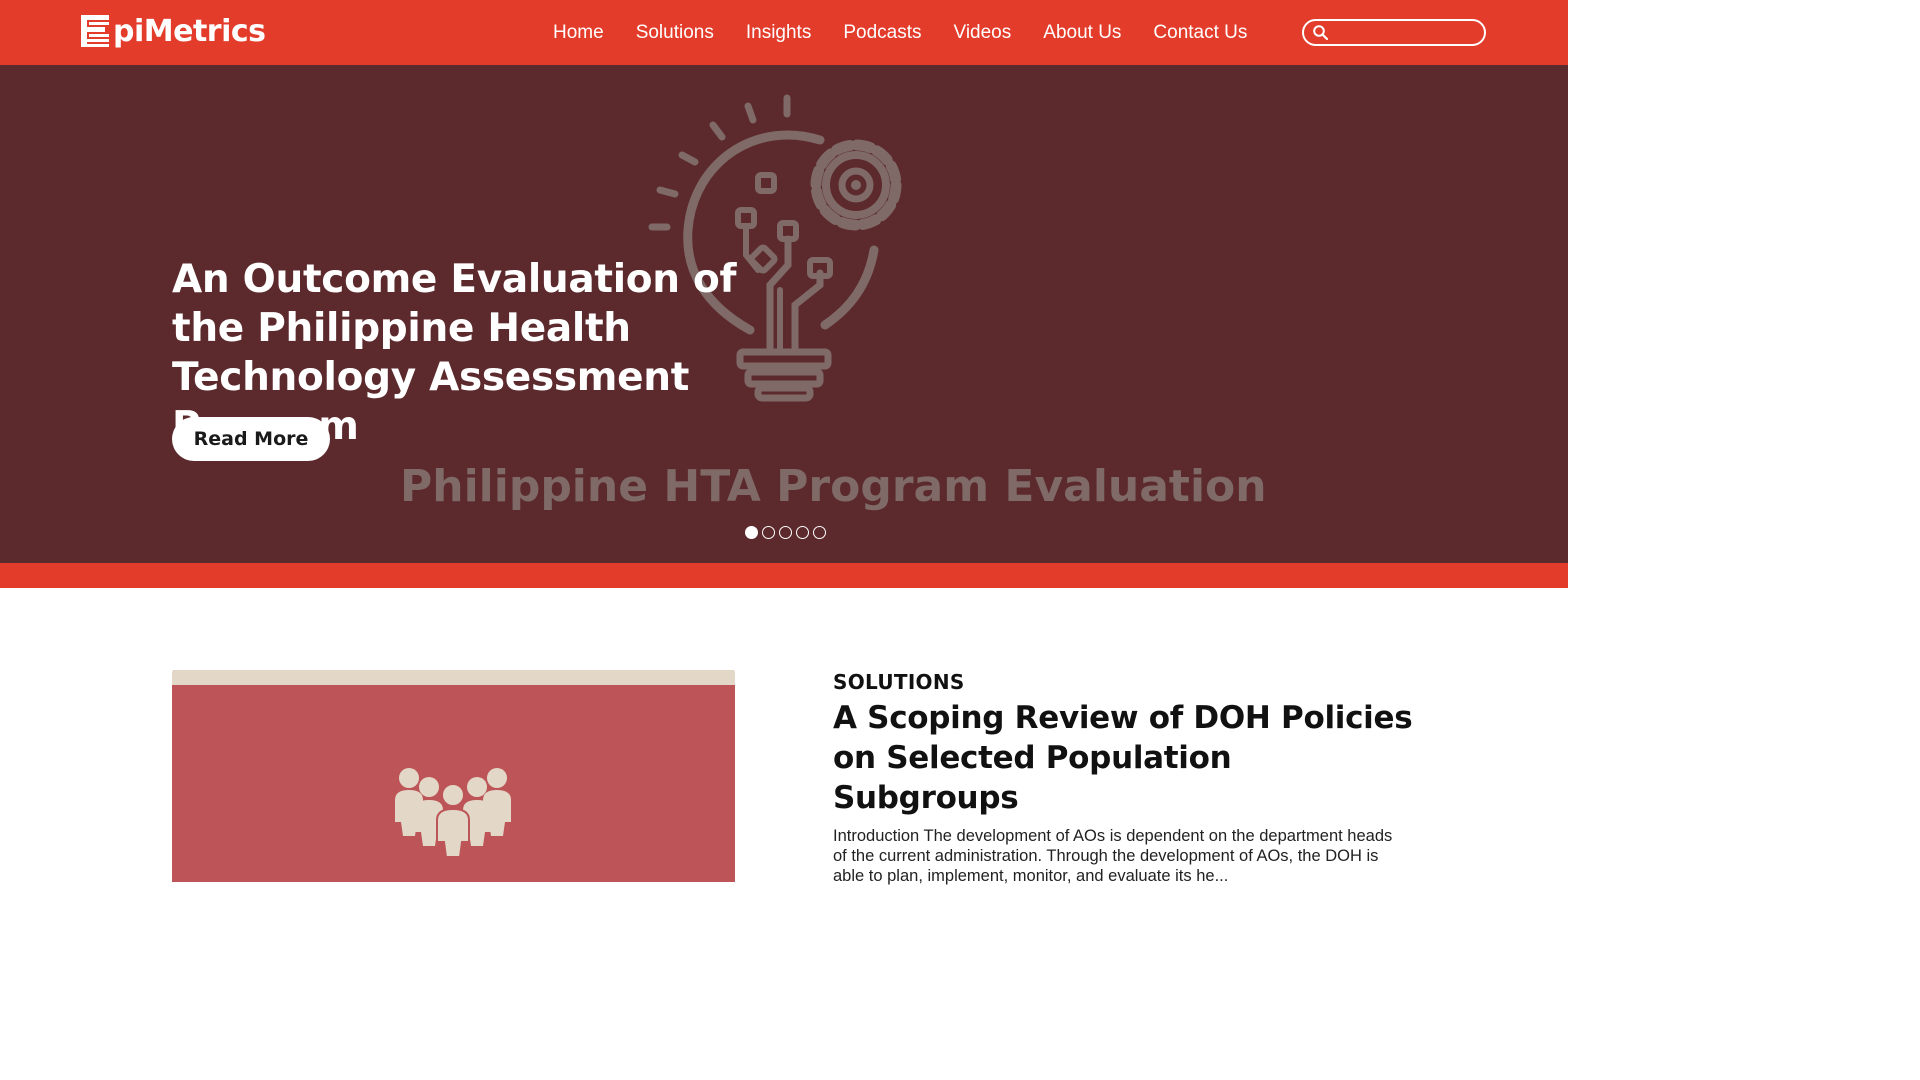  Describe the element at coordinates (983, 33) in the screenshot. I see `nav-videos: Videos` at that location.